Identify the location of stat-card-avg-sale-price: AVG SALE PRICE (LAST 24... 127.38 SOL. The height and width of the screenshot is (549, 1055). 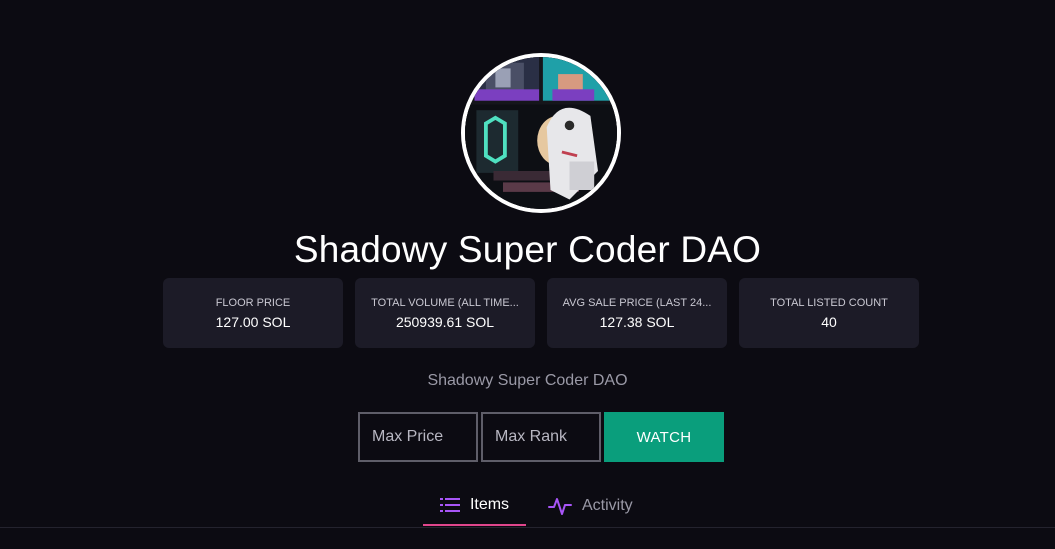
(637, 313).